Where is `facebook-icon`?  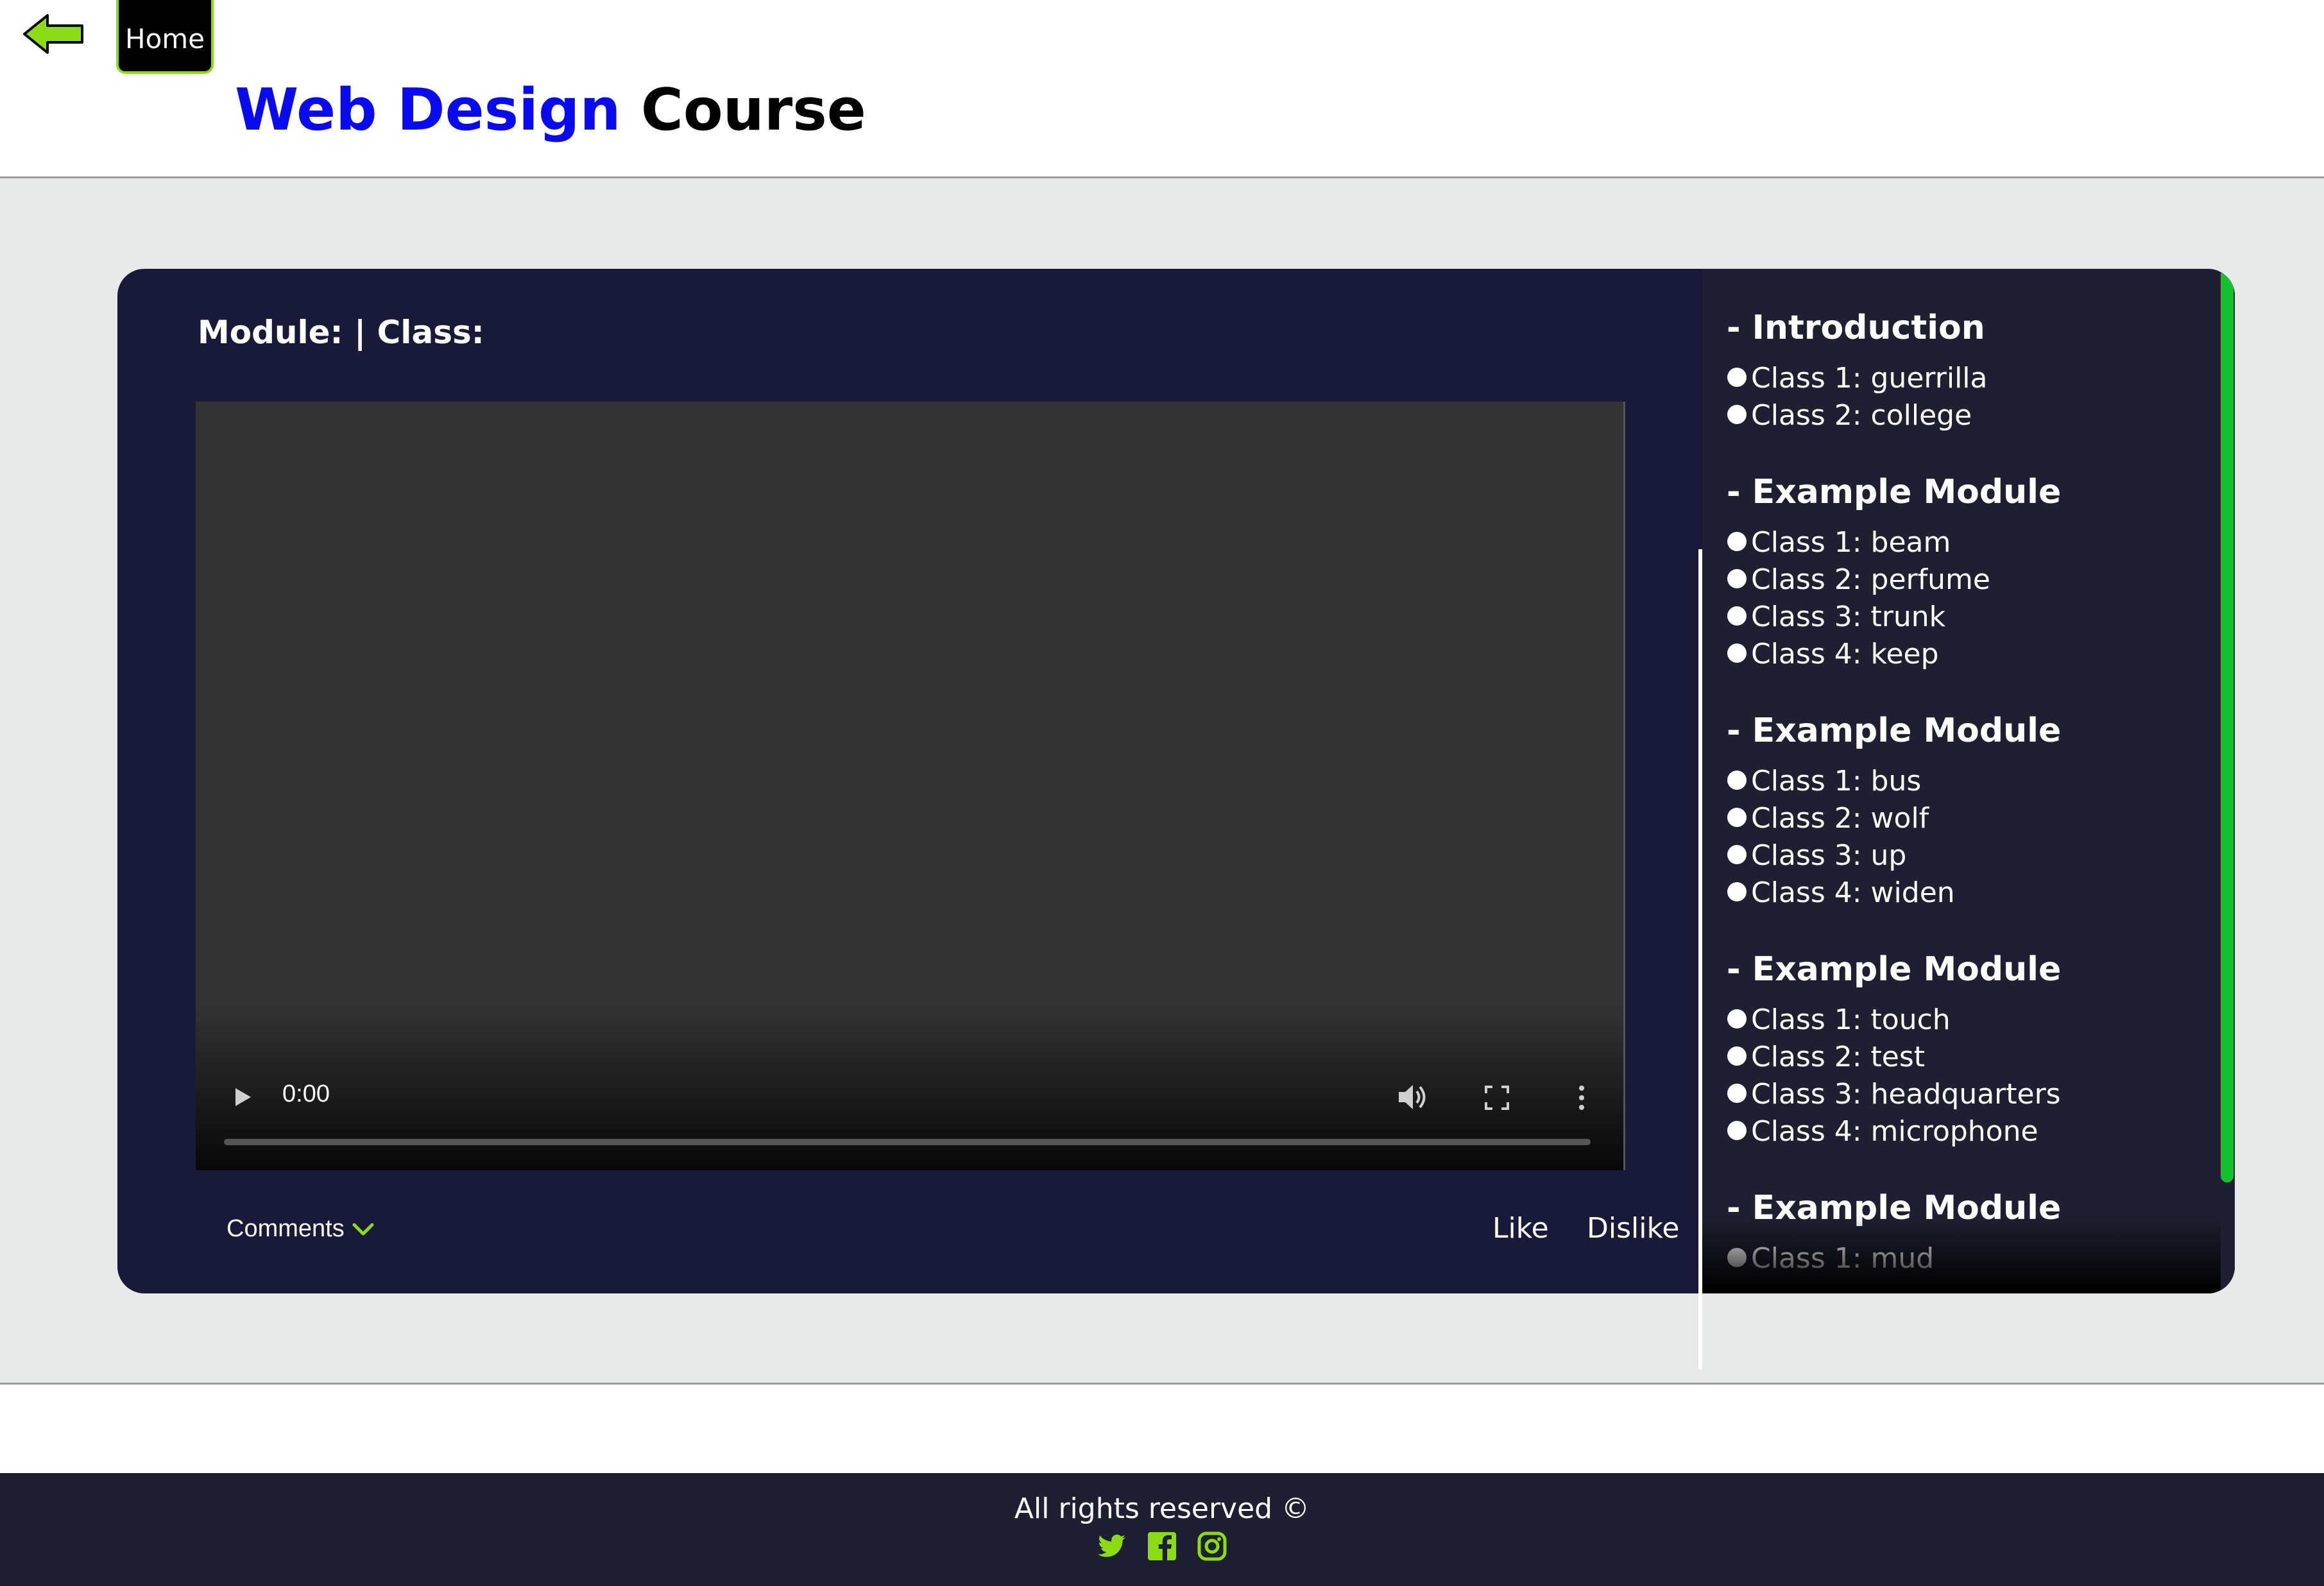
facebook-icon is located at coordinates (1162, 1546).